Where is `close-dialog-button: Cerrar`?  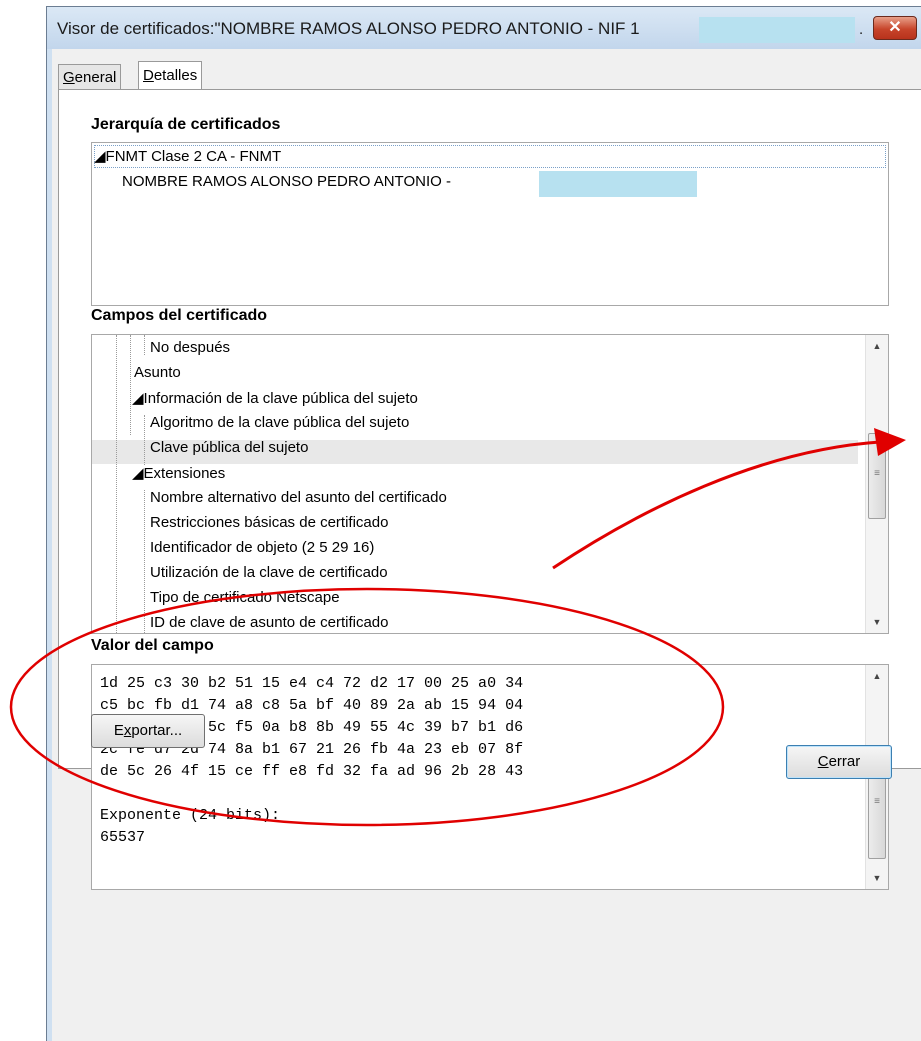
close-dialog-button: Cerrar is located at coordinates (839, 762).